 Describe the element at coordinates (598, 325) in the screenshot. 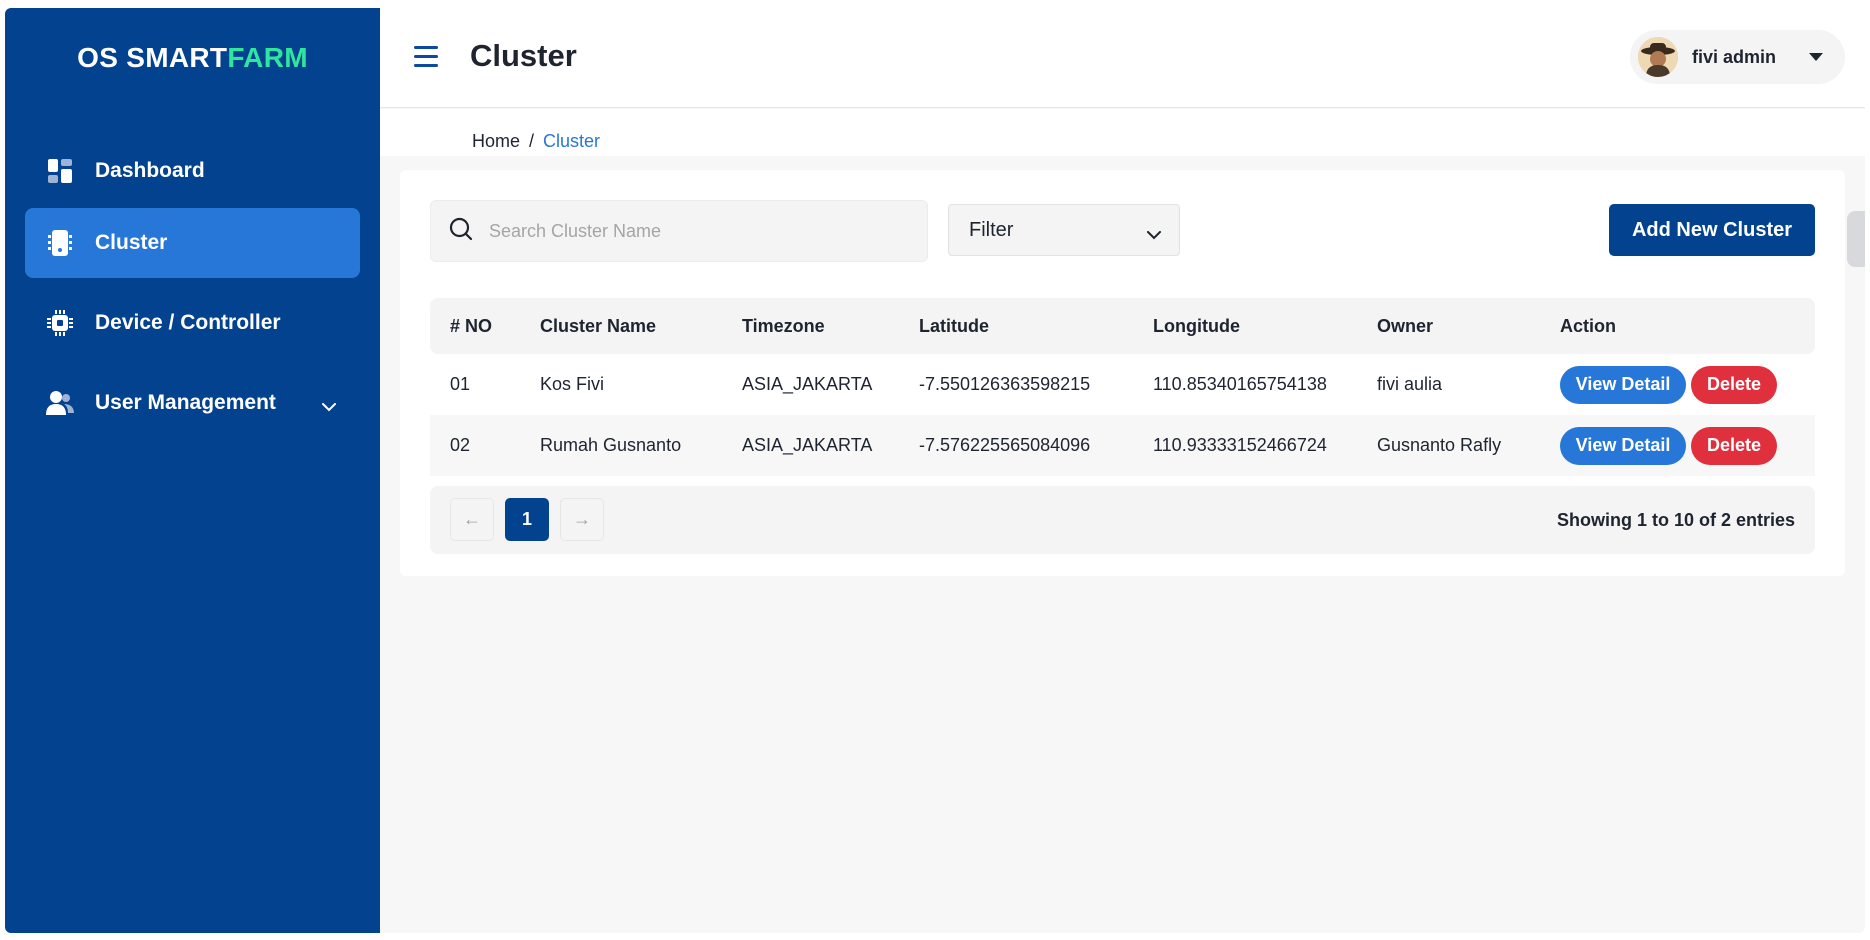

I see `column-header-cluster-name: Cluster Name` at that location.